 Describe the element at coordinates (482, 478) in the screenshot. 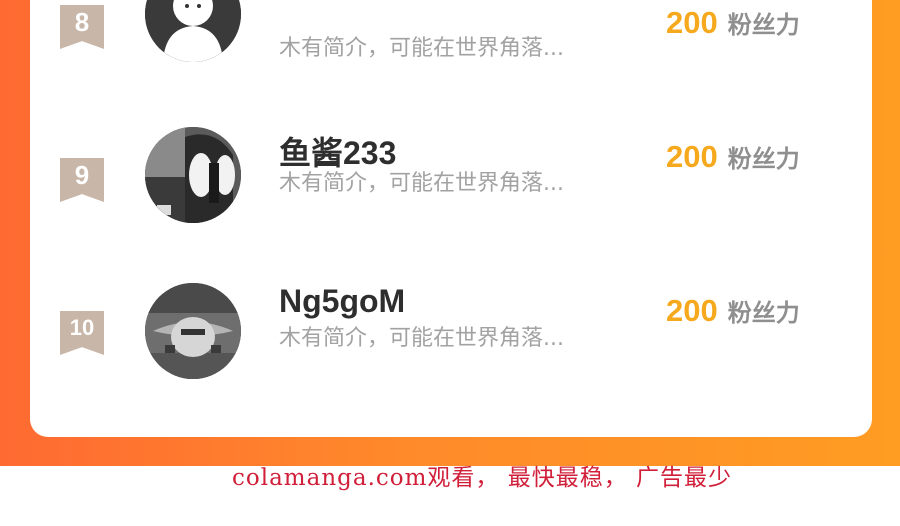

I see `site-watermark: colamanga.com观看， 最快最稳， 广告最少` at that location.